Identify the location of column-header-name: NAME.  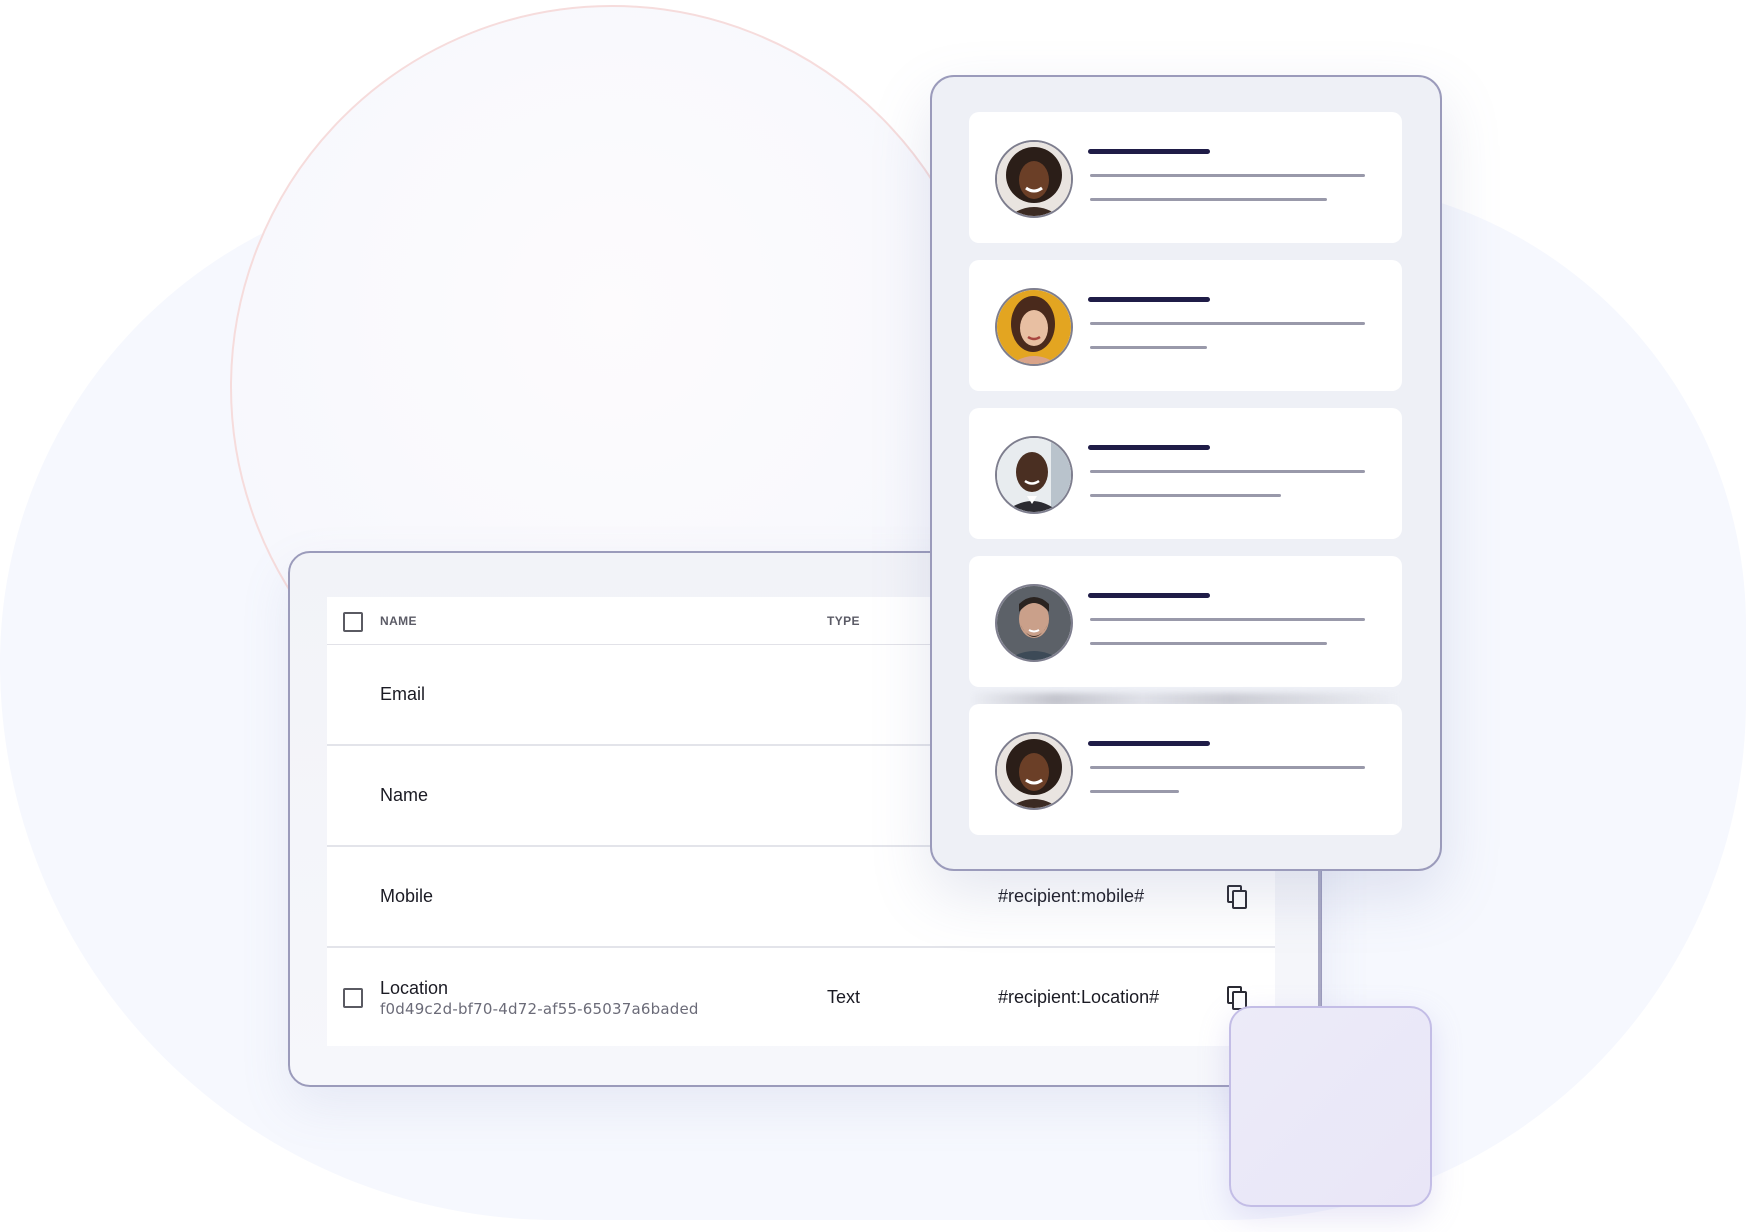
(398, 621).